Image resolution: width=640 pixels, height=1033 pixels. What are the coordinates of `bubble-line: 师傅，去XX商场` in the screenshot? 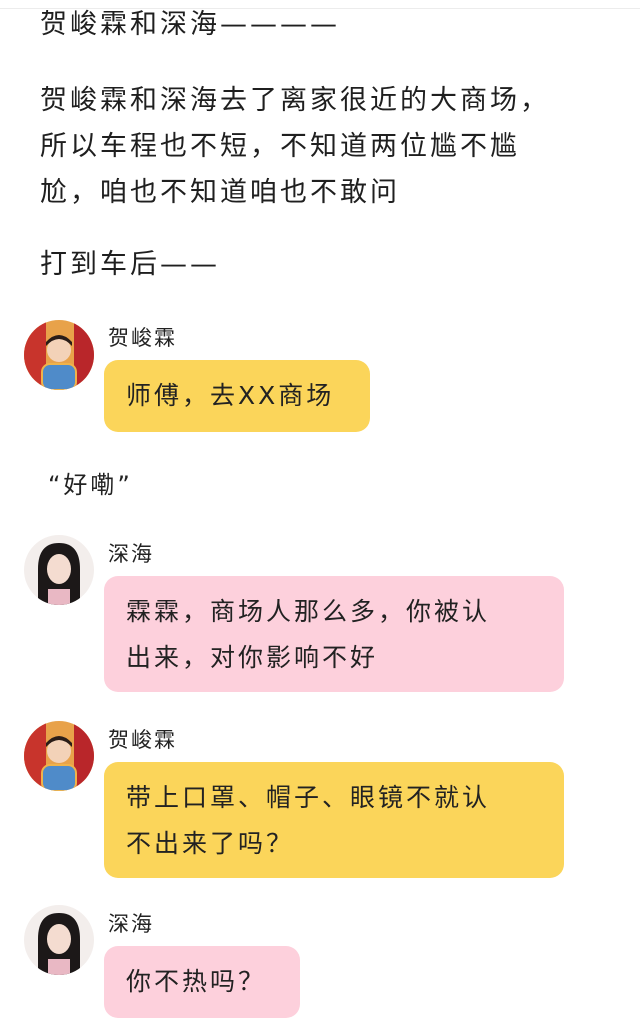 It's located at (230, 395).